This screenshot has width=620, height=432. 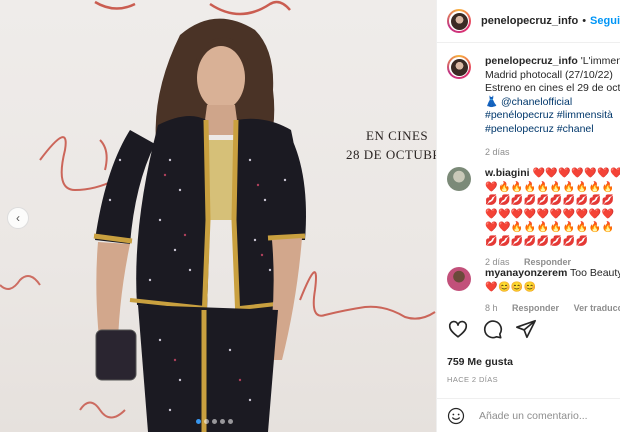 I want to click on header-username: penelopecruz_info, so click(x=529, y=21).